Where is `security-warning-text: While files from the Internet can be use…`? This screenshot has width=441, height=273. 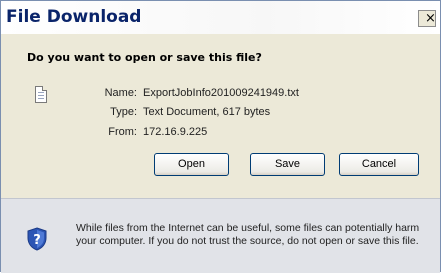 security-warning-text: While files from the Internet can be use… is located at coordinates (248, 234).